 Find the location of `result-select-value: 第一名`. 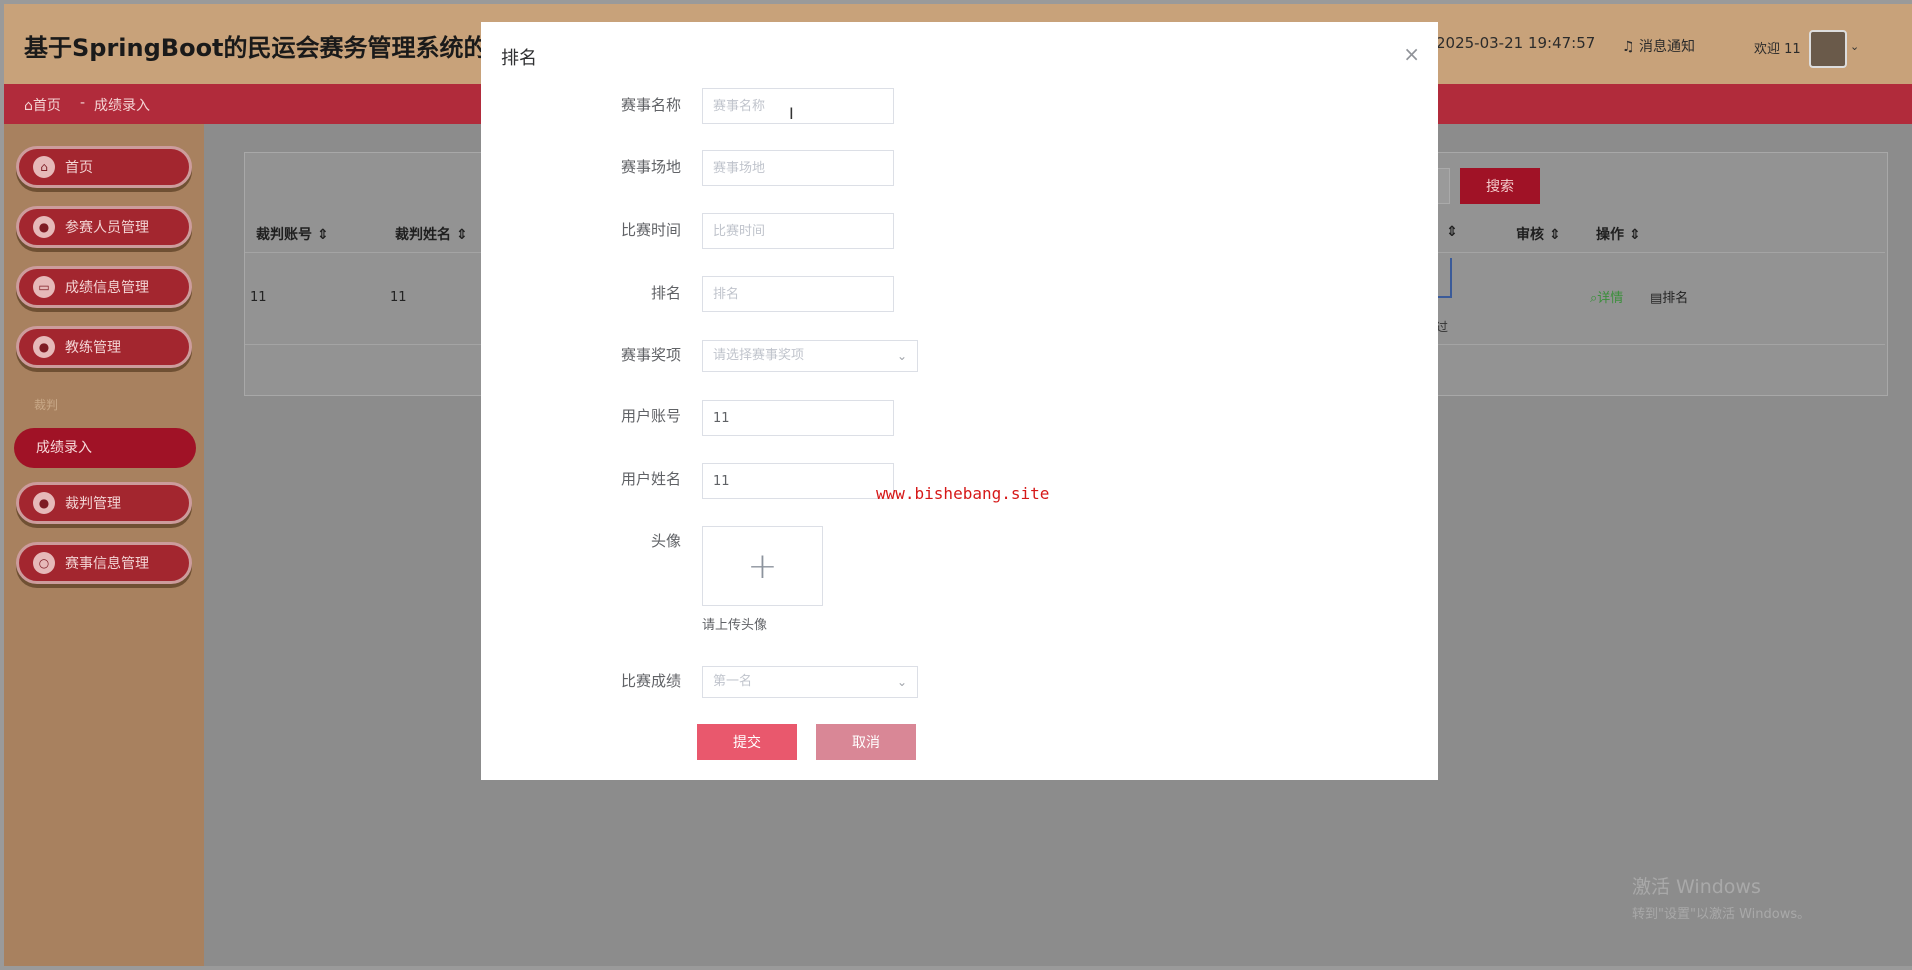

result-select-value: 第一名 is located at coordinates (733, 681).